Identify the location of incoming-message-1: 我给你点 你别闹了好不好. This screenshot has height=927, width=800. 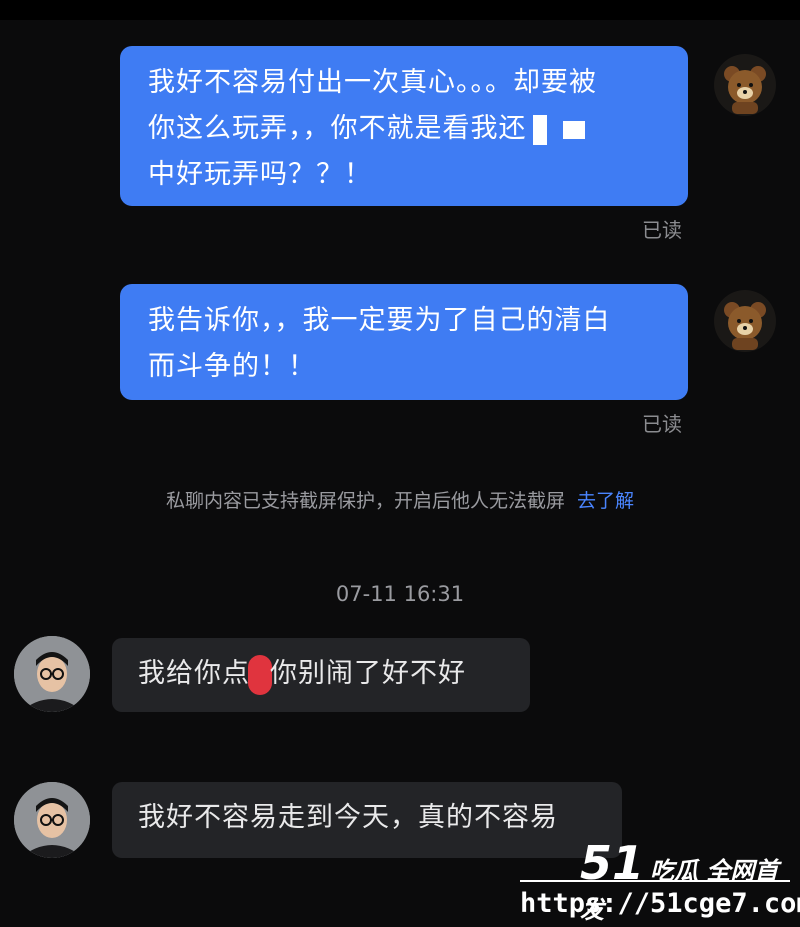
(321, 675).